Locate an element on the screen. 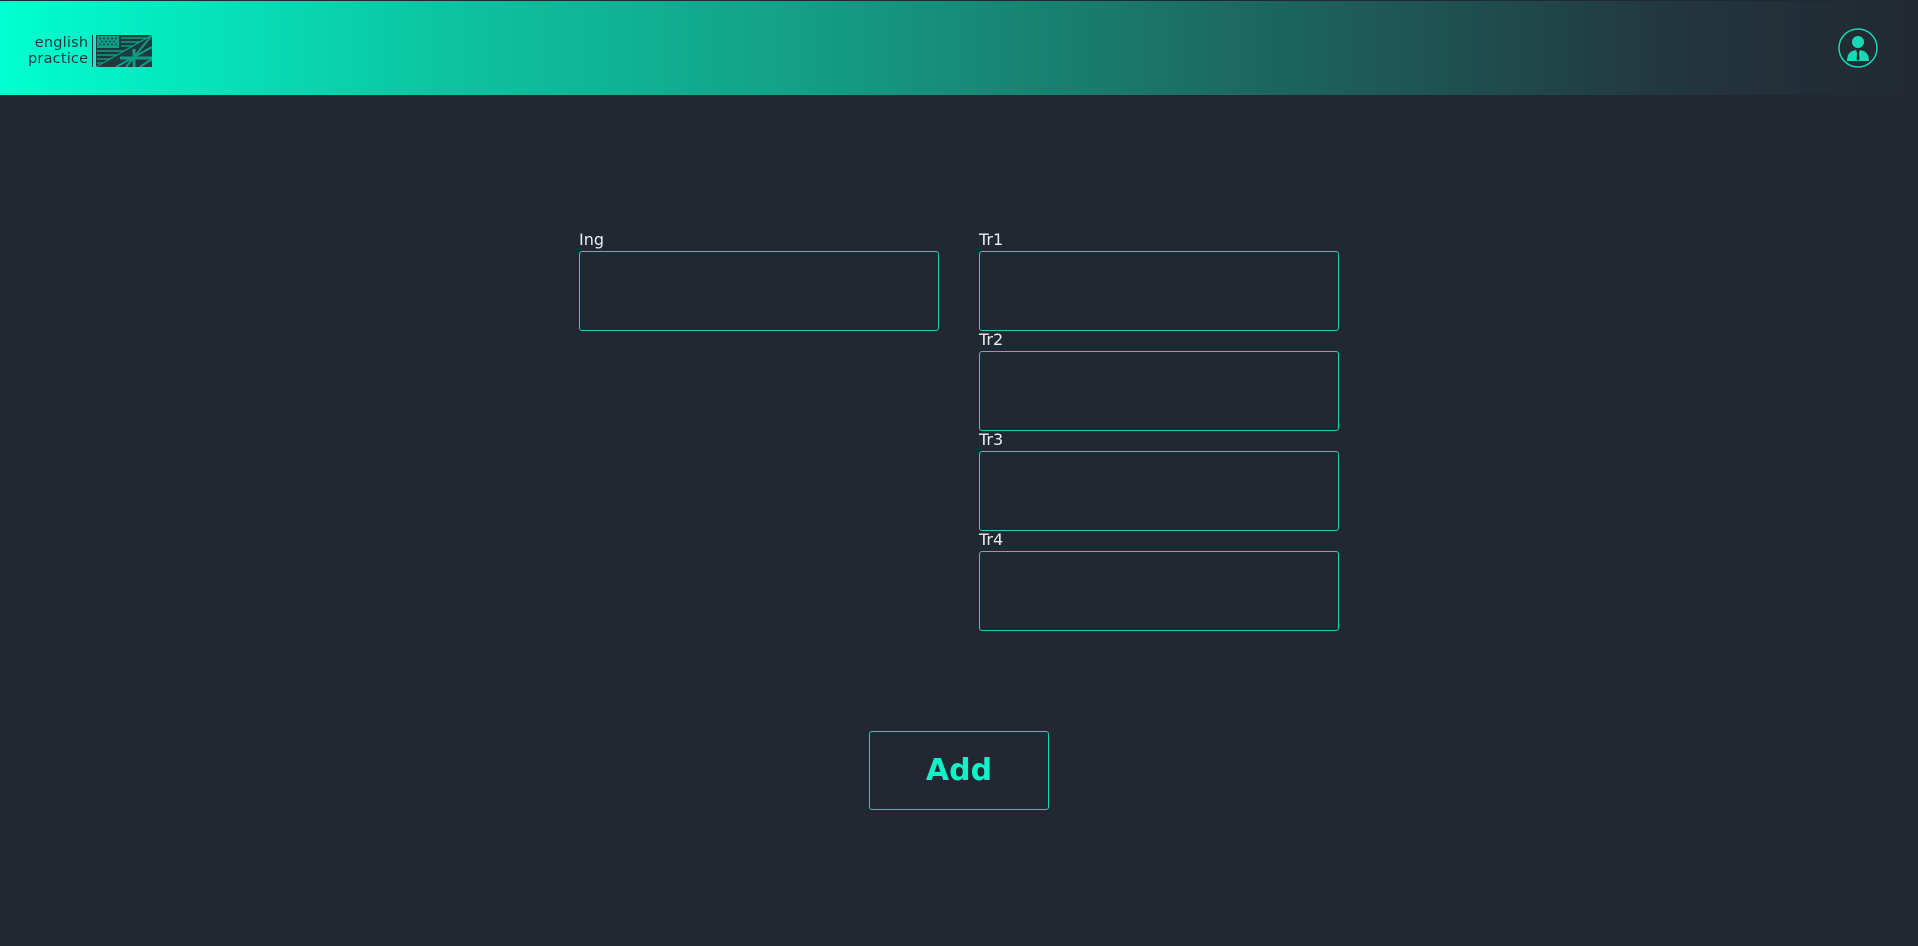  logo-text: english practice is located at coordinates (58, 51).